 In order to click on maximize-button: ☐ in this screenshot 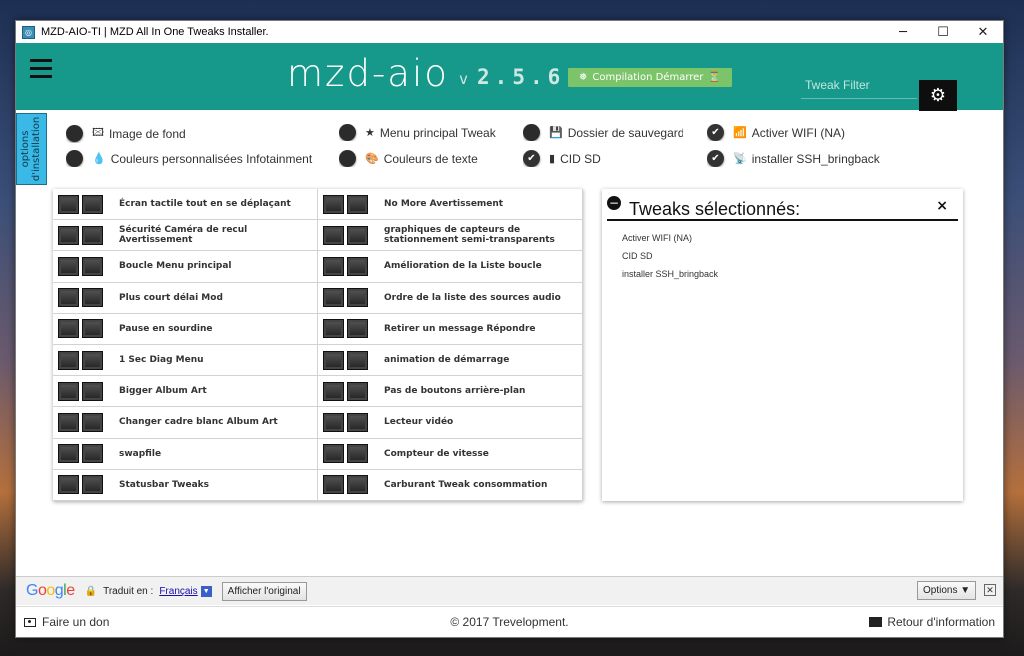, I will do `click(943, 32)`.